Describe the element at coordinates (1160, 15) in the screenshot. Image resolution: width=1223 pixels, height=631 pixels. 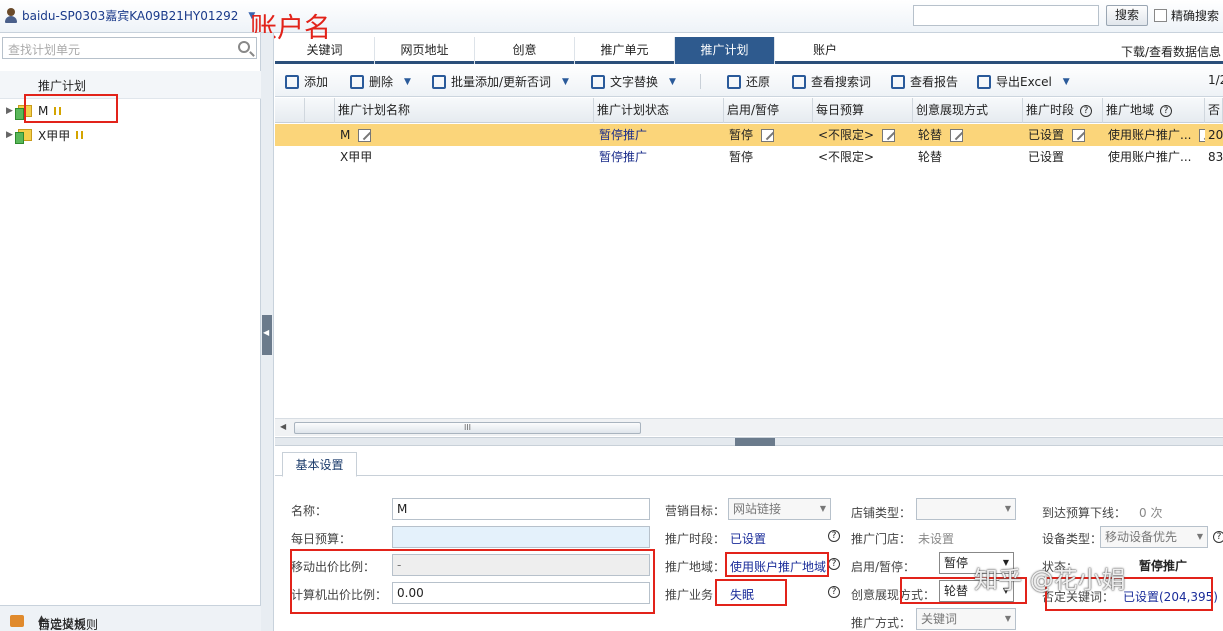
I see `exact-search-checkbox` at that location.